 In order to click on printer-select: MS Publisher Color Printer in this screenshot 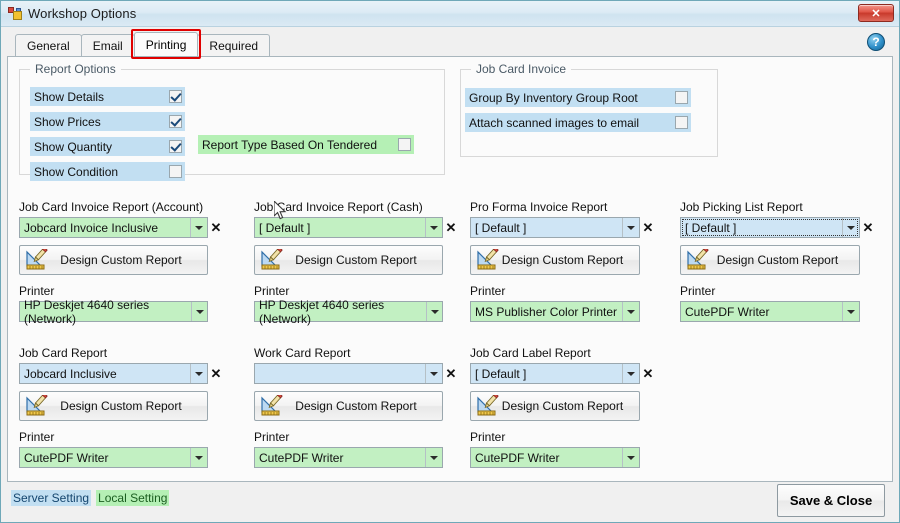, I will do `click(555, 311)`.